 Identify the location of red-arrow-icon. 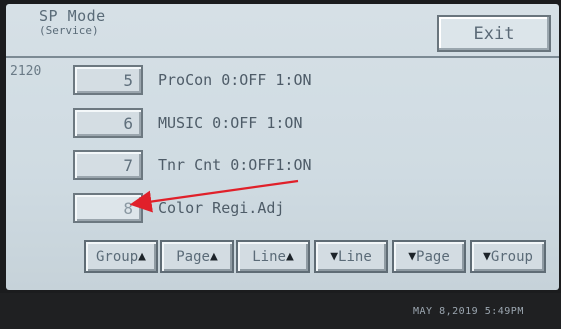
(214, 196).